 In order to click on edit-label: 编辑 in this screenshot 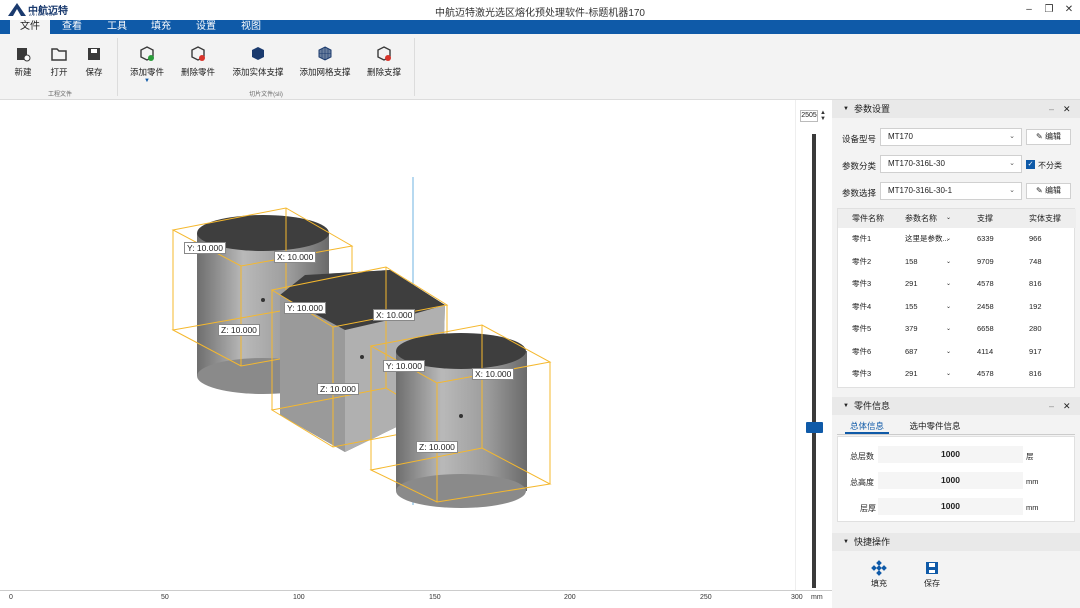, I will do `click(1052, 136)`.